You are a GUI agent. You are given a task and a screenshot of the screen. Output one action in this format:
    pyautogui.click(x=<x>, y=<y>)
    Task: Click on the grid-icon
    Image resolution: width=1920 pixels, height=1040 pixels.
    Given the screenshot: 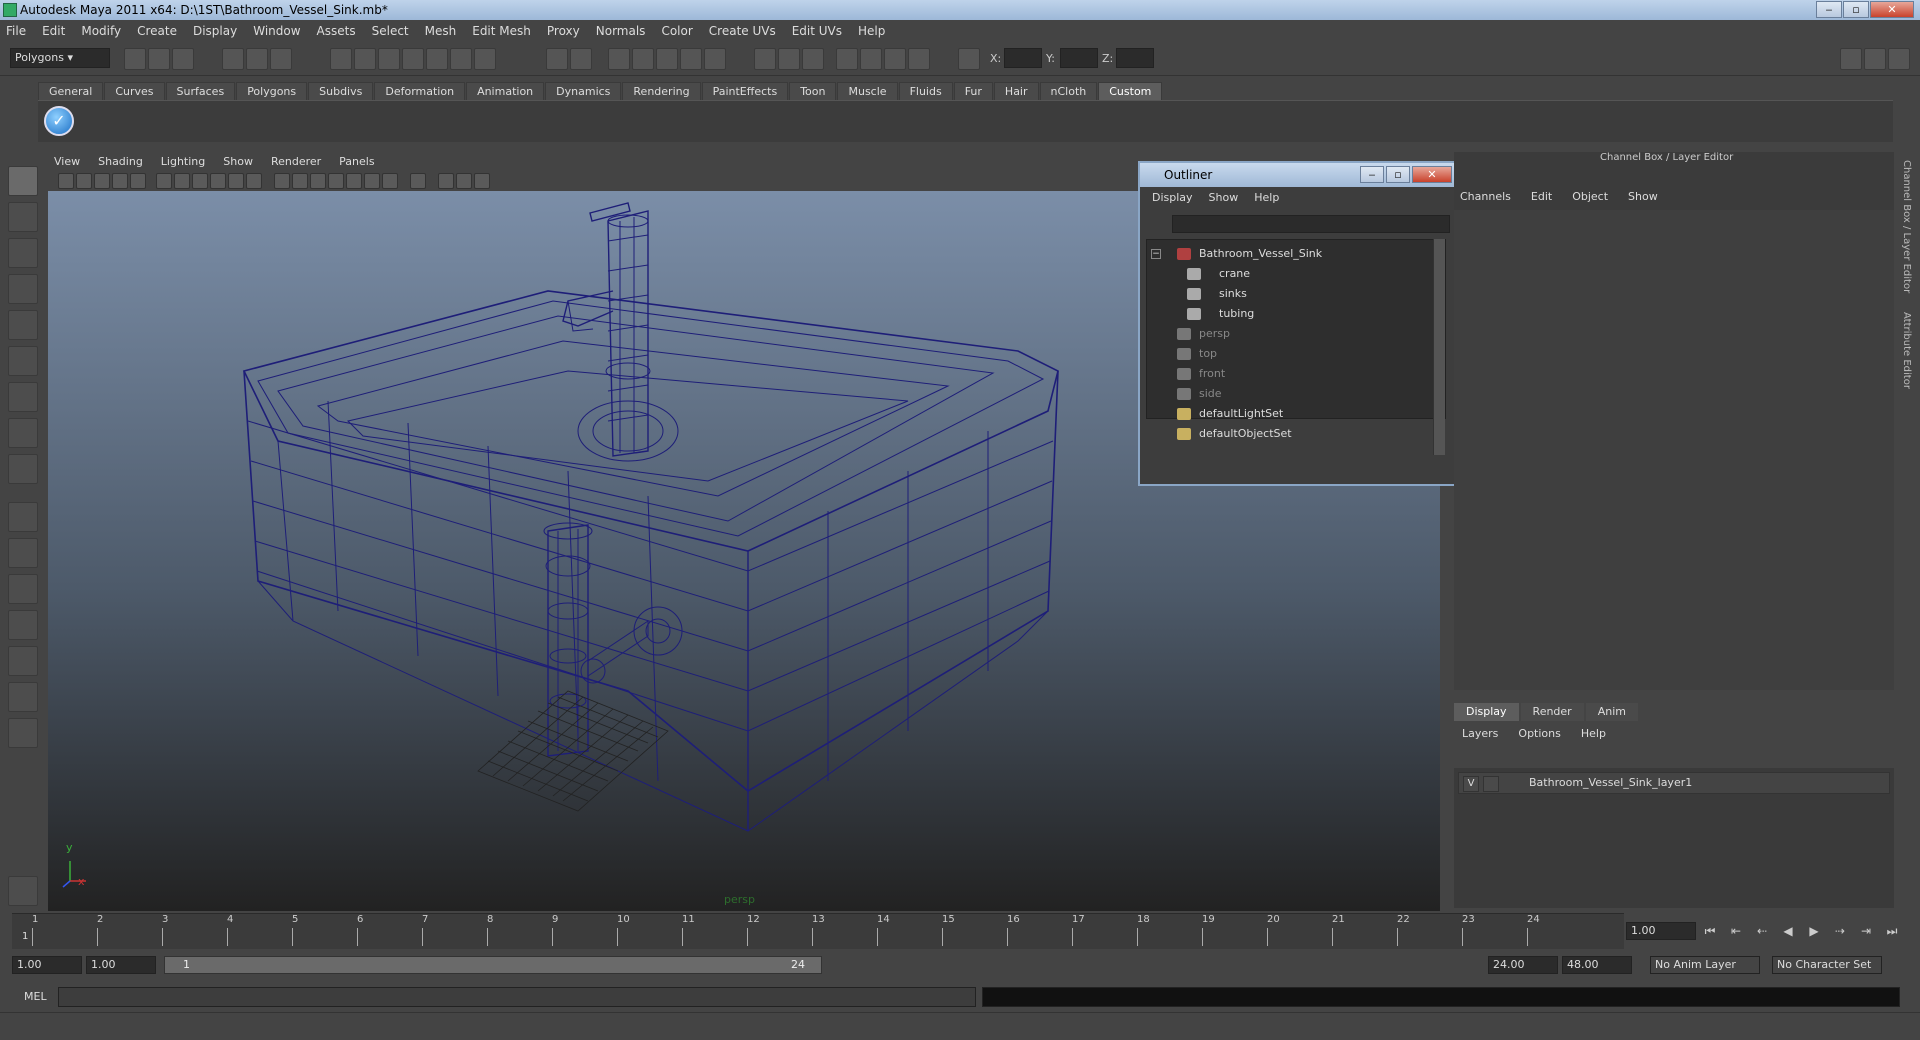 What is the action you would take?
    pyautogui.click(x=919, y=59)
    